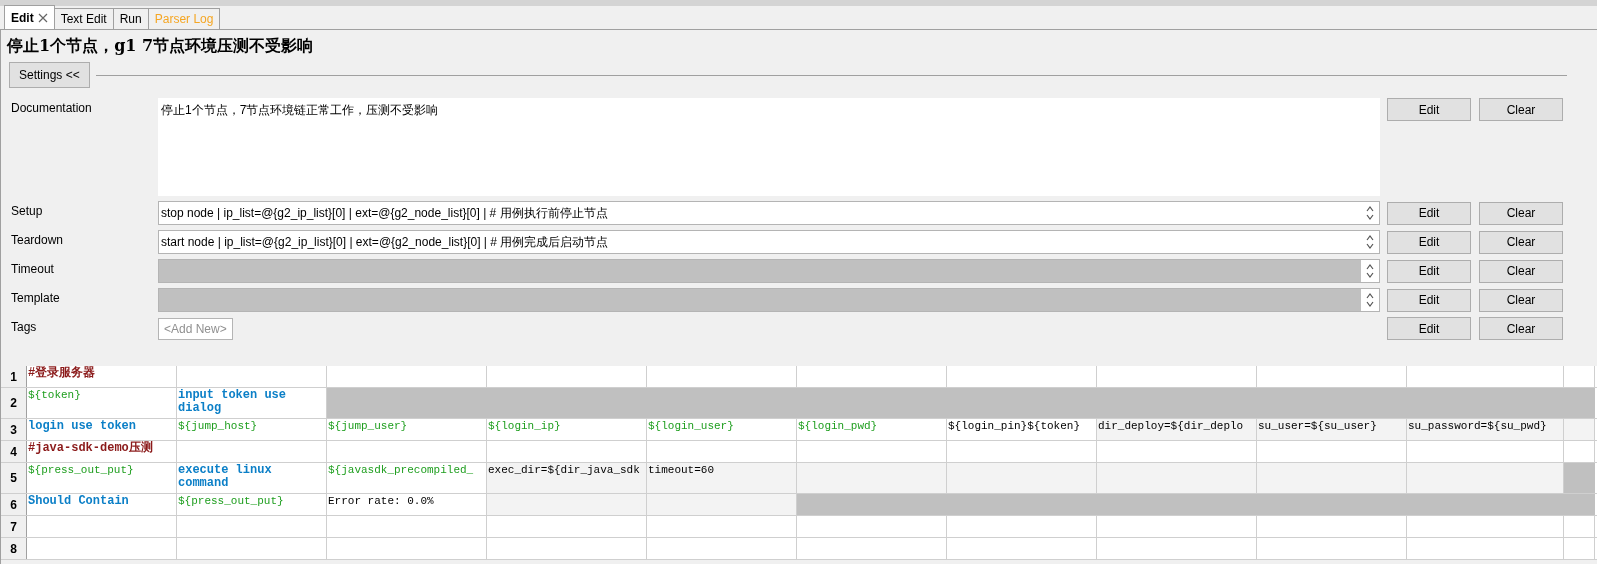 The width and height of the screenshot is (1597, 564). What do you see at coordinates (24, 327) in the screenshot?
I see `setting-label: Tags` at bounding box center [24, 327].